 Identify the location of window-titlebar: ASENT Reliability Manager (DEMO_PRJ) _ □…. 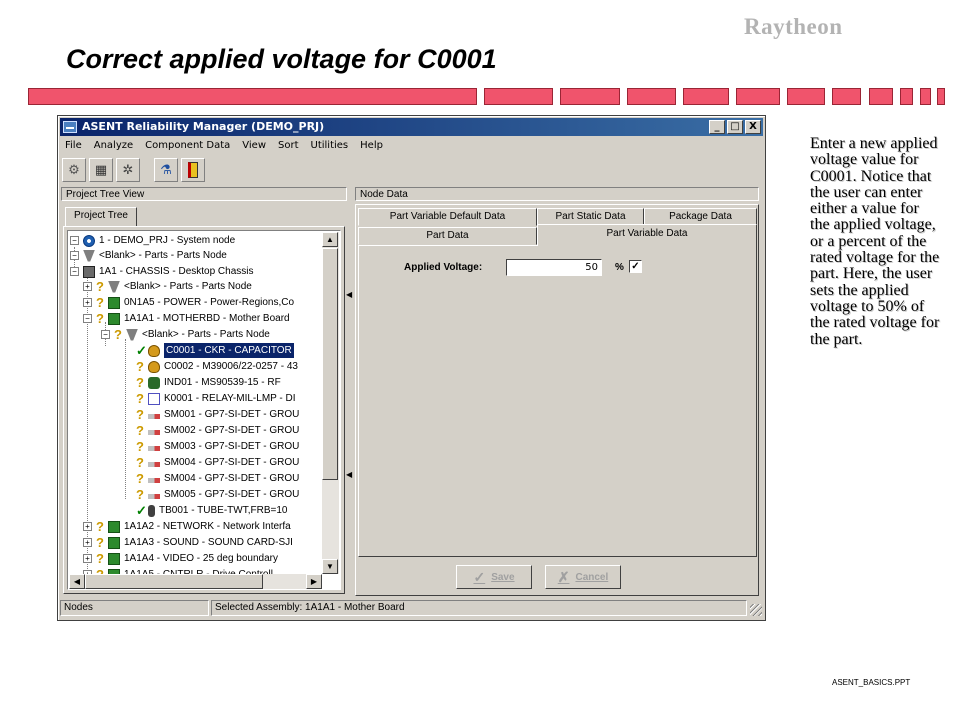
(411, 127).